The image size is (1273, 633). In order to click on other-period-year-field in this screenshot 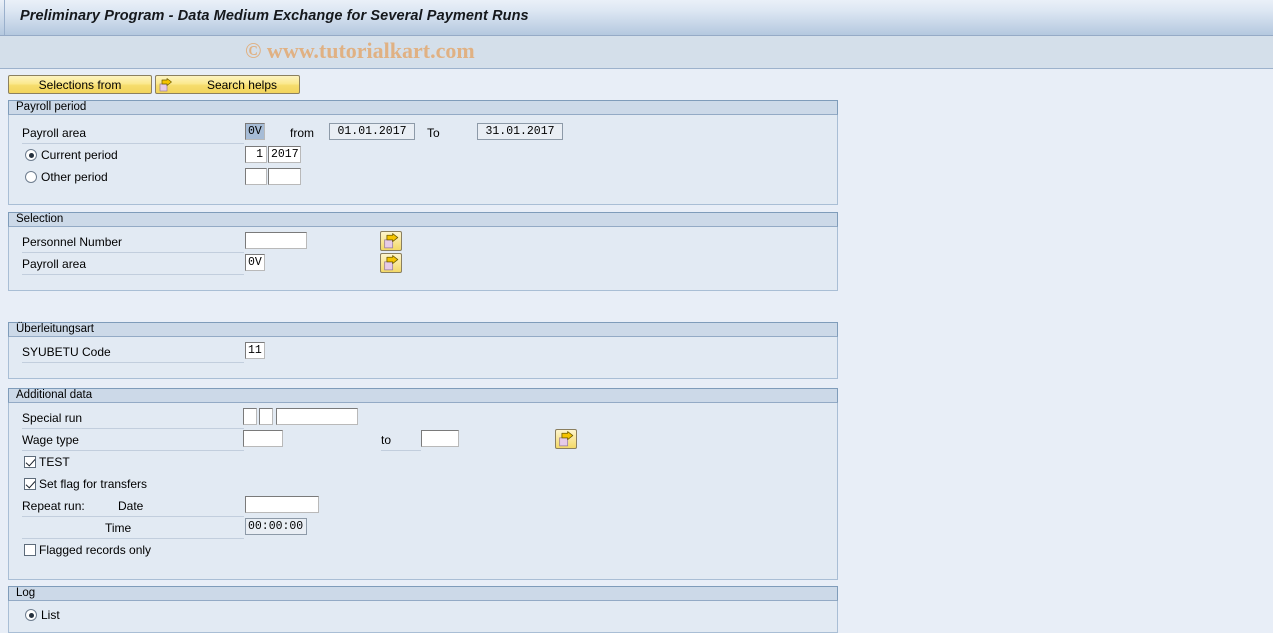, I will do `click(284, 176)`.